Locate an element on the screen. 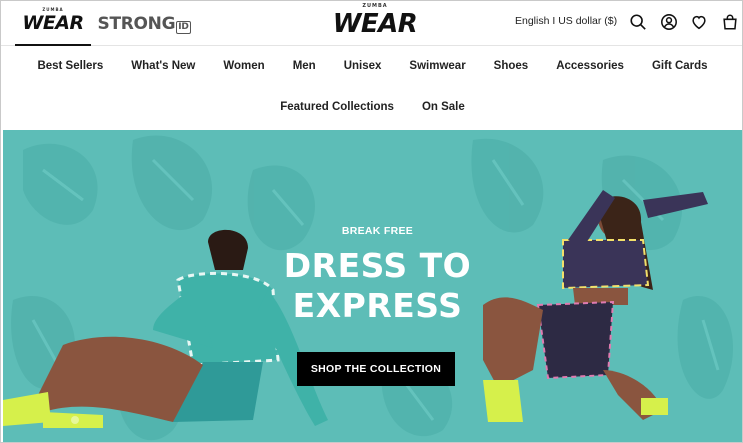  shop-the-collection-button: SHOP THE COLLECTION is located at coordinates (376, 369).